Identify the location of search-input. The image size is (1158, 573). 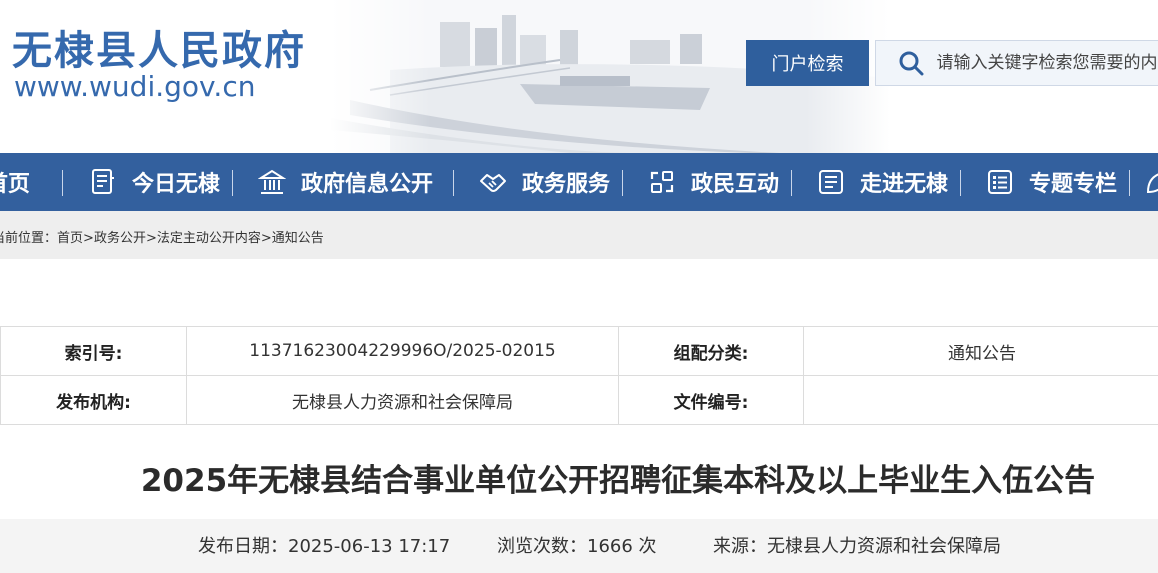
(1046, 63).